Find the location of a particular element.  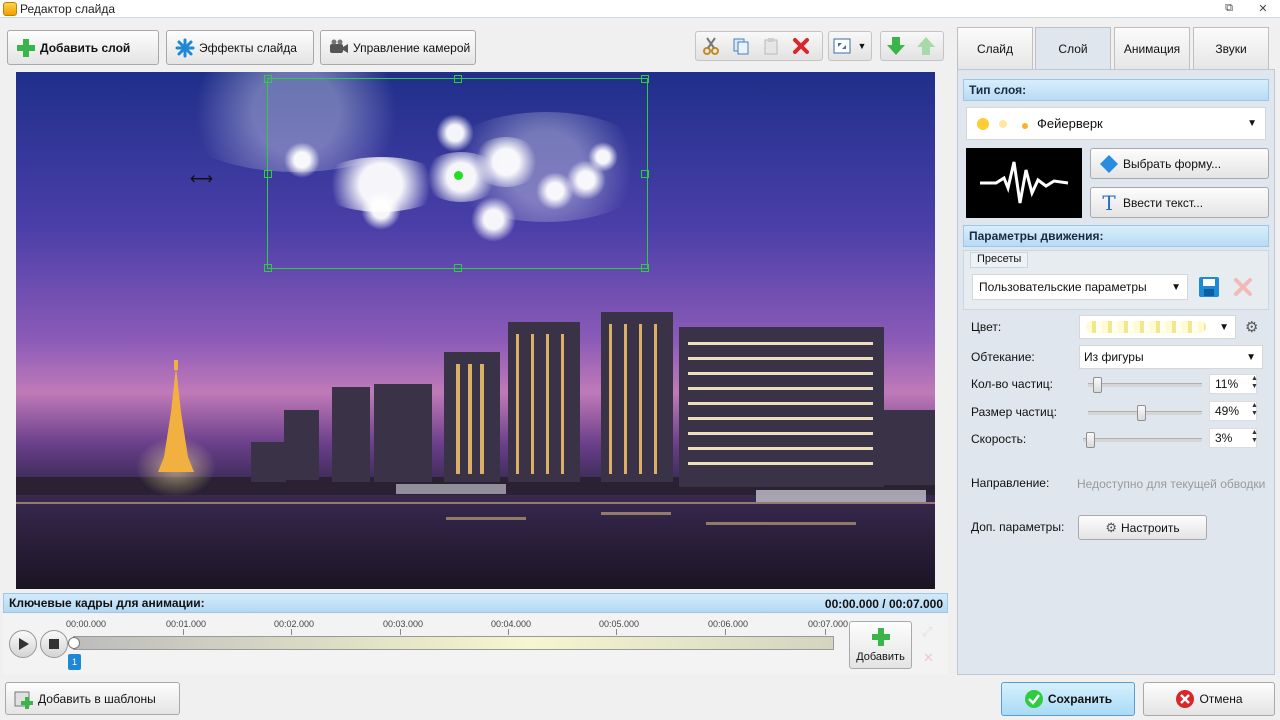

cut-icon is located at coordinates (711, 46).